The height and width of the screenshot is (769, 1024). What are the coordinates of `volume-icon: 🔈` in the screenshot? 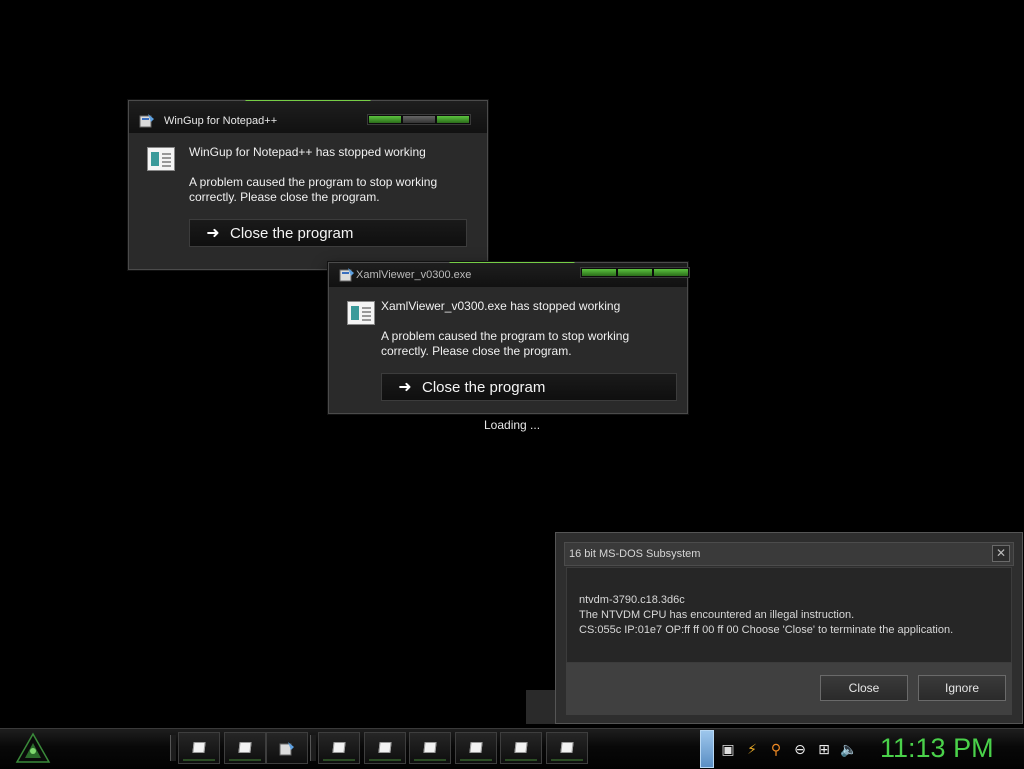 It's located at (848, 749).